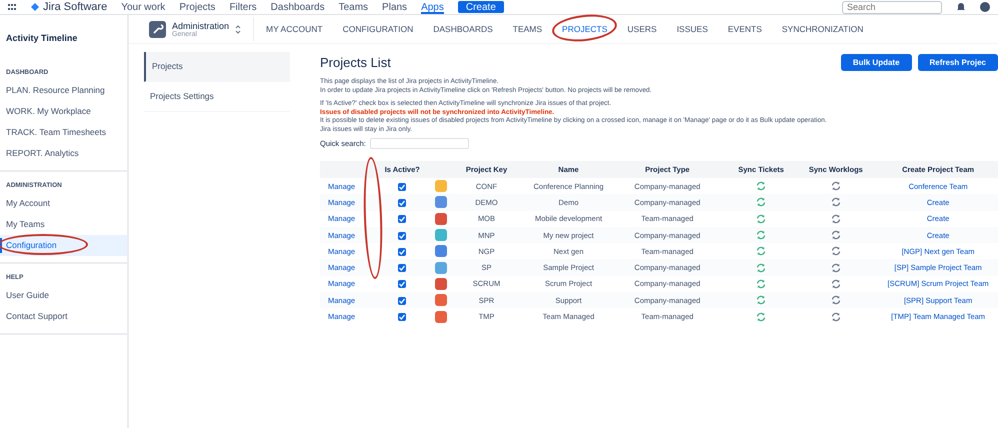 This screenshot has width=998, height=428. Describe the element at coordinates (63, 295) in the screenshot. I see `sidebar-item: User Guide` at that location.